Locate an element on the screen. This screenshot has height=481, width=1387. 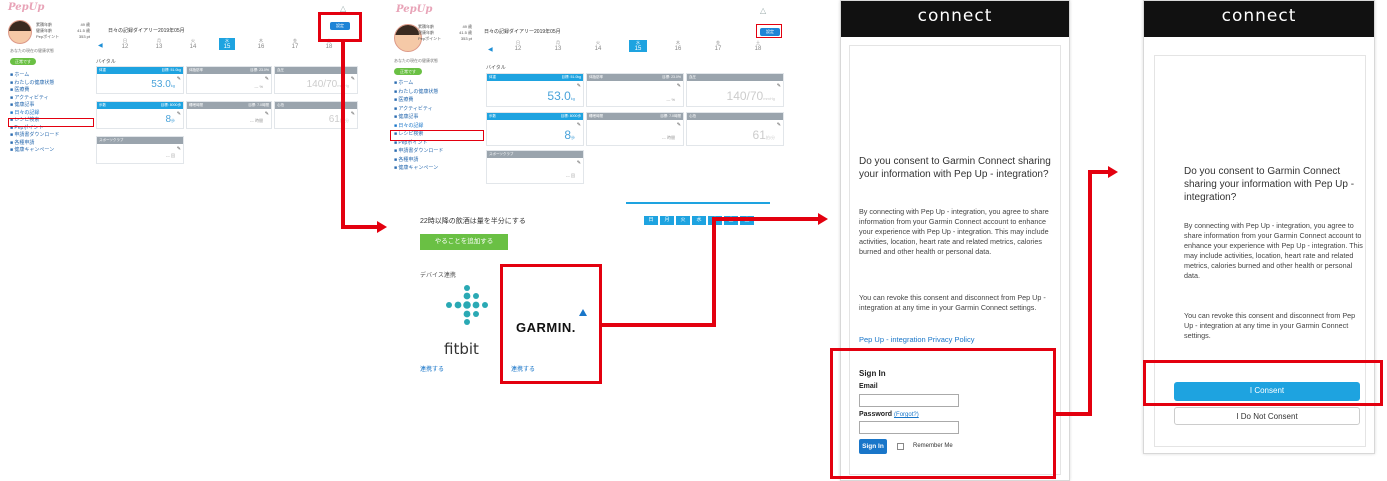
connect-brand-bar: connect is located at coordinates (1259, 19).